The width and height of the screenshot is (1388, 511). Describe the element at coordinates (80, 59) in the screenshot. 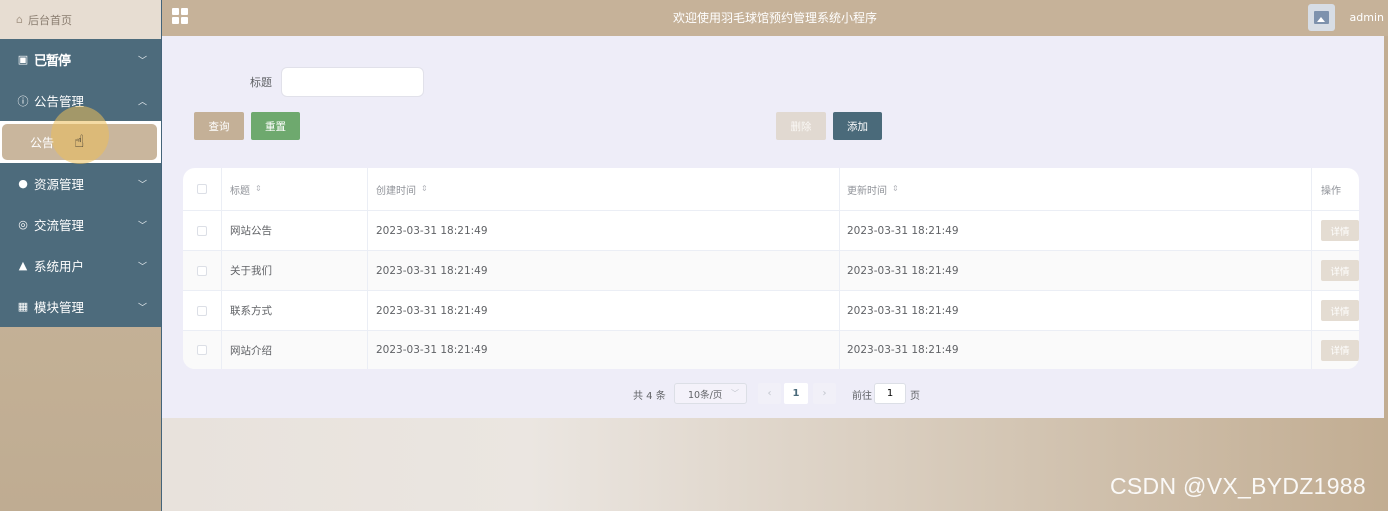

I see `sidebar-item-paused: ▣ 已暂停 ﹀` at that location.